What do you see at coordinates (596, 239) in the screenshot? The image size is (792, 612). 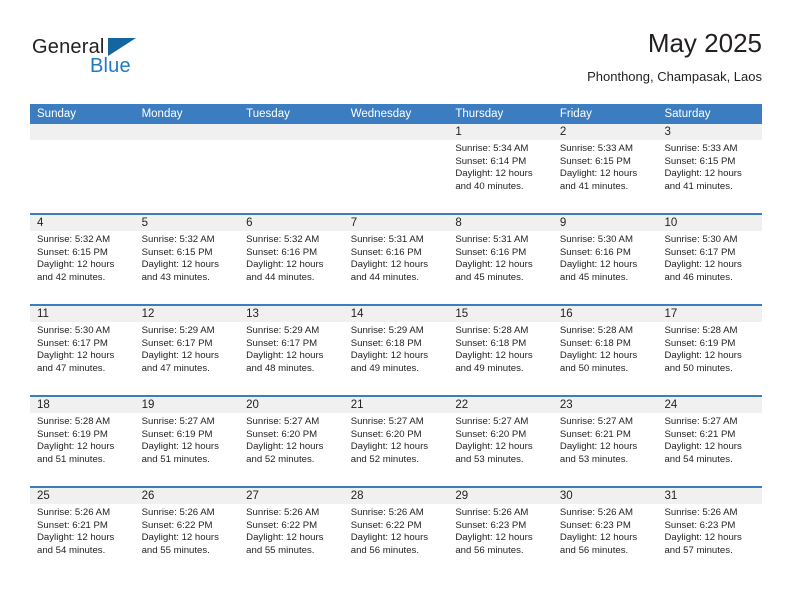 I see `sunrise-time: Sunrise: 5:30 AM` at bounding box center [596, 239].